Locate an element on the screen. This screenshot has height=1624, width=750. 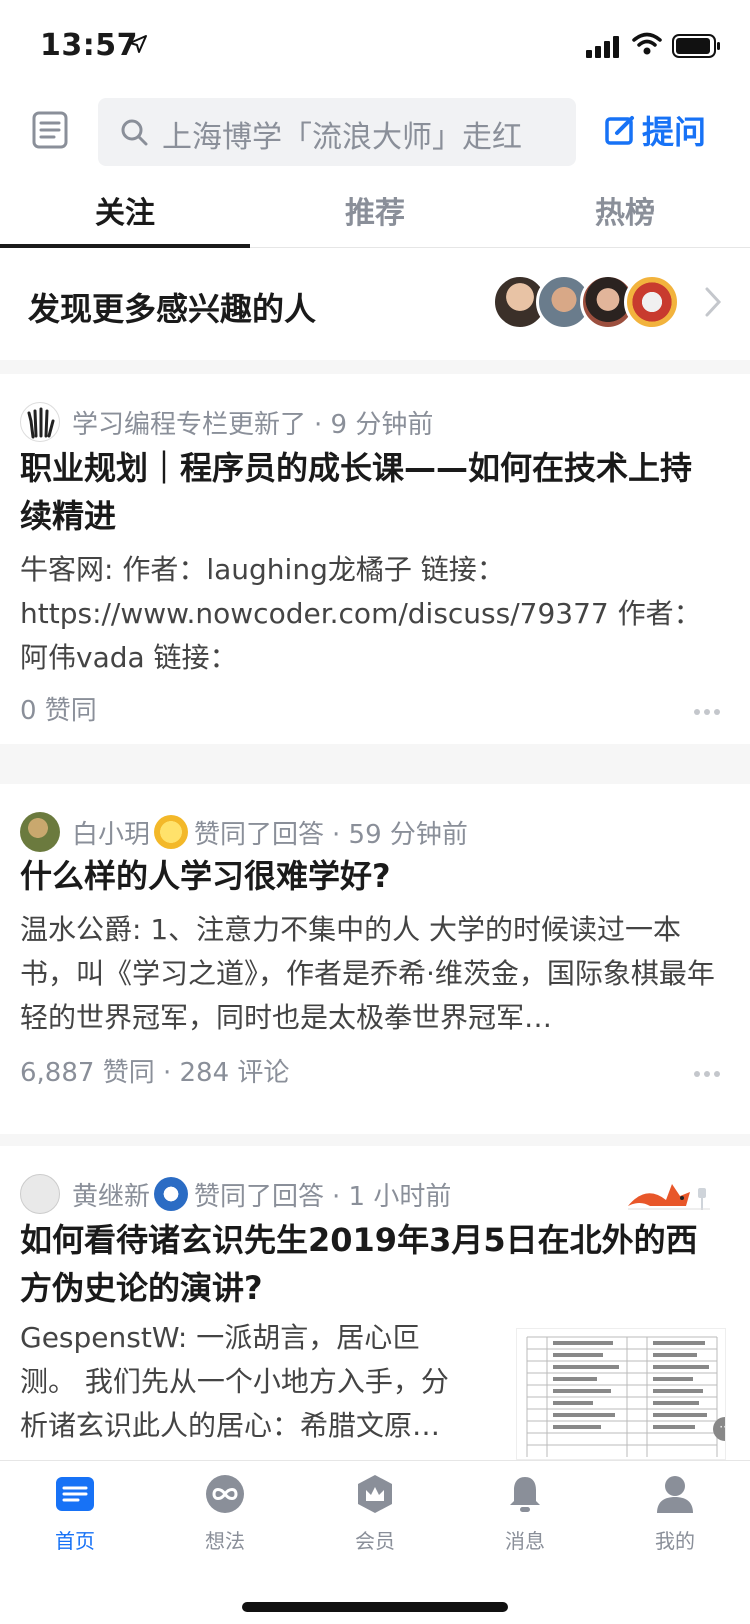
status-time: 13:57 is located at coordinates (89, 45).